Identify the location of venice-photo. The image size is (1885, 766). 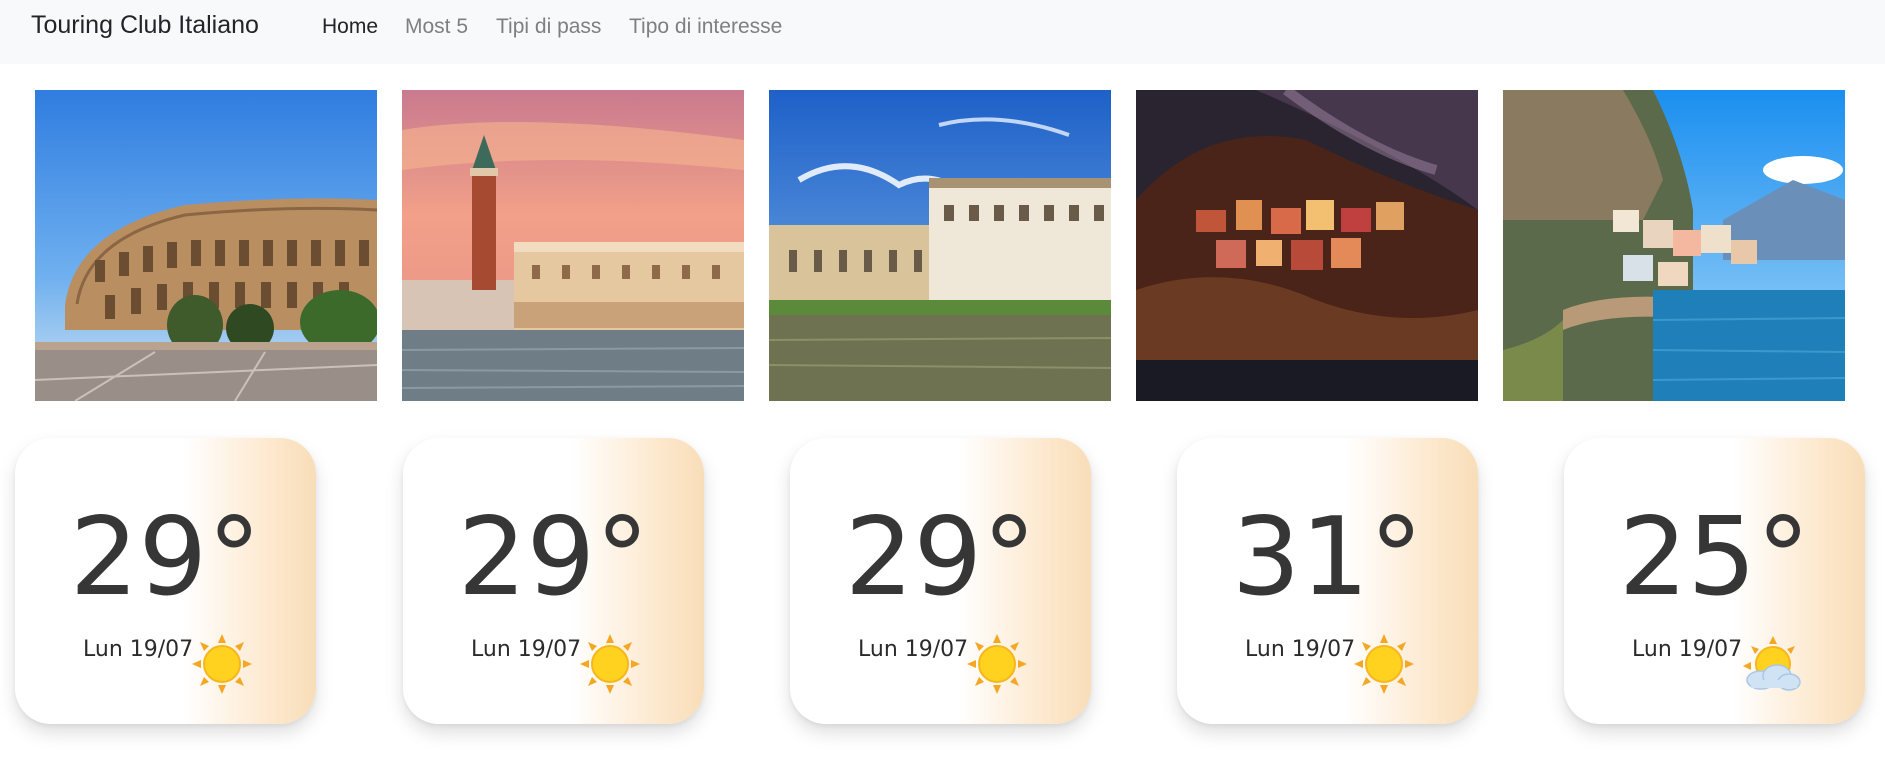
(573, 245).